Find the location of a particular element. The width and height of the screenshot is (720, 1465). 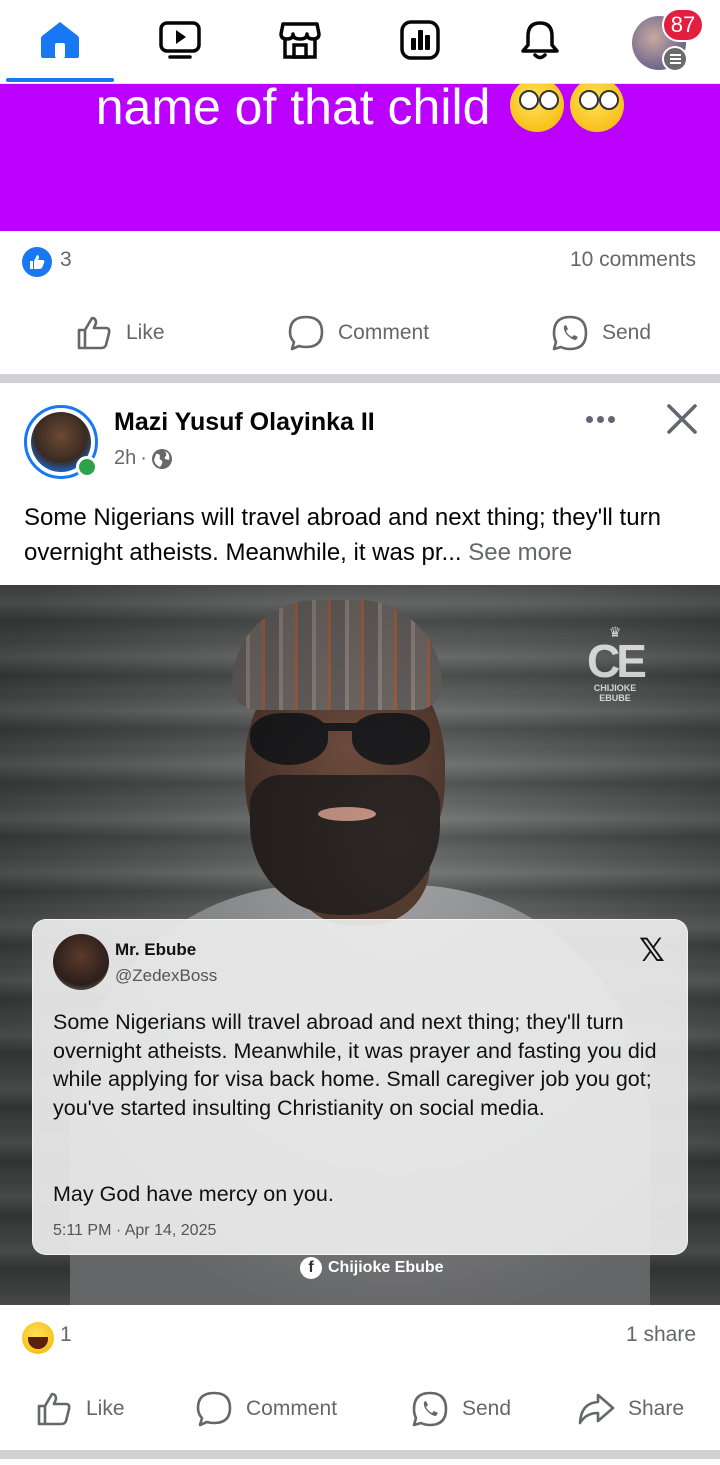

tweet-author-name: Mr. Ebube is located at coordinates (156, 949).